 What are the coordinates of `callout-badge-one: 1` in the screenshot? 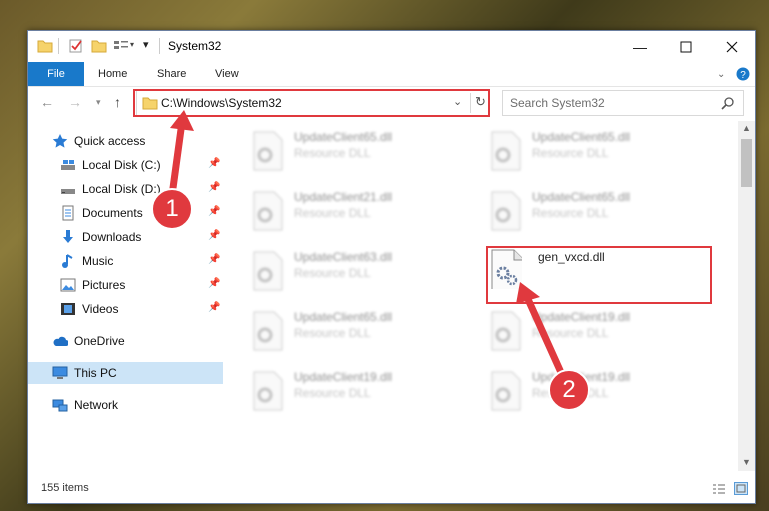 It's located at (172, 209).